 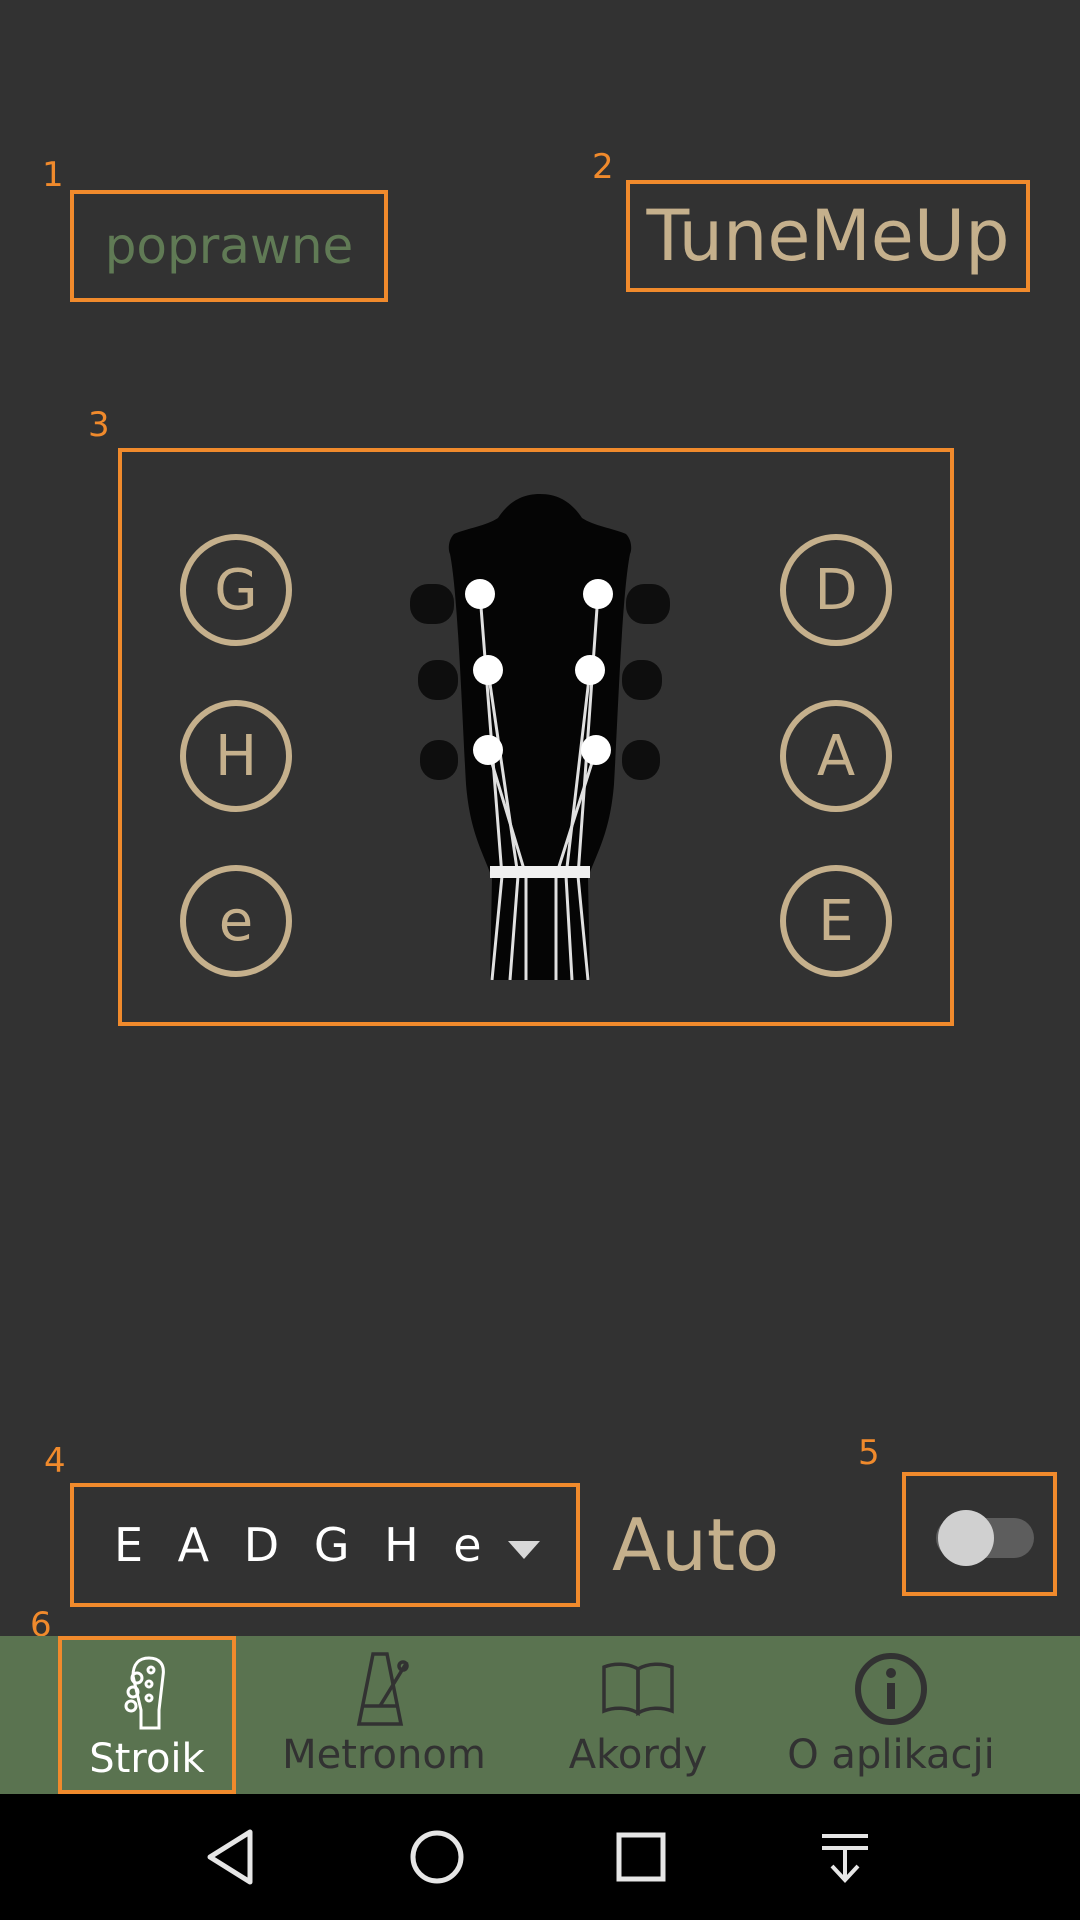 What do you see at coordinates (641, 1857) in the screenshot?
I see `recents-icon` at bounding box center [641, 1857].